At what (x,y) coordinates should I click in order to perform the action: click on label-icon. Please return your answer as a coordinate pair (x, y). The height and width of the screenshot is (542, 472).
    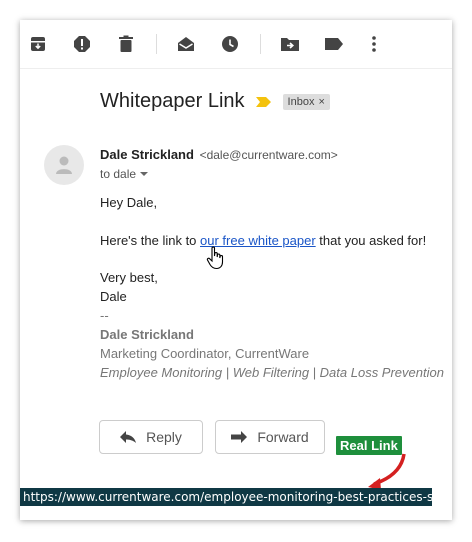
    Looking at the image, I should click on (334, 44).